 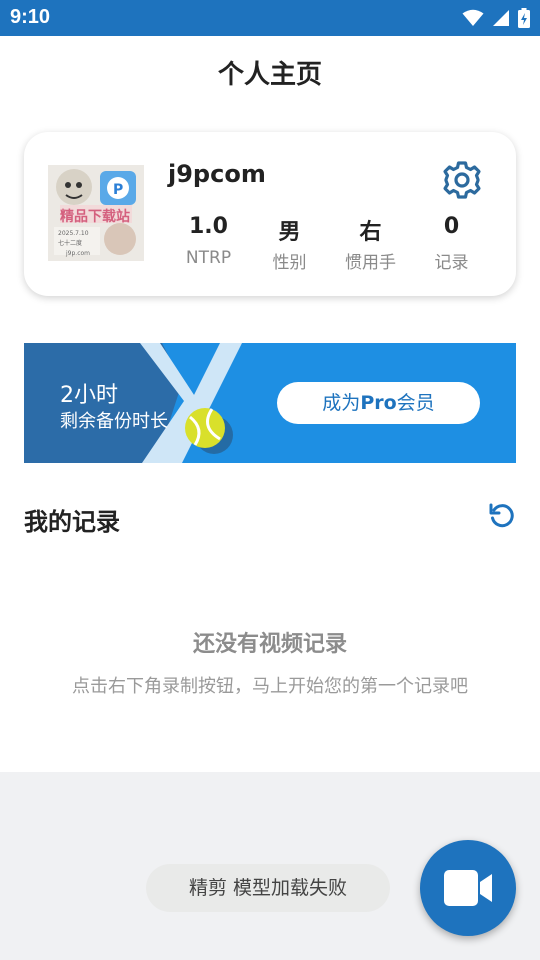 I want to click on avatar: P 2025.7.10 七十二度 j9p.com 精品下载站, so click(x=96, y=213).